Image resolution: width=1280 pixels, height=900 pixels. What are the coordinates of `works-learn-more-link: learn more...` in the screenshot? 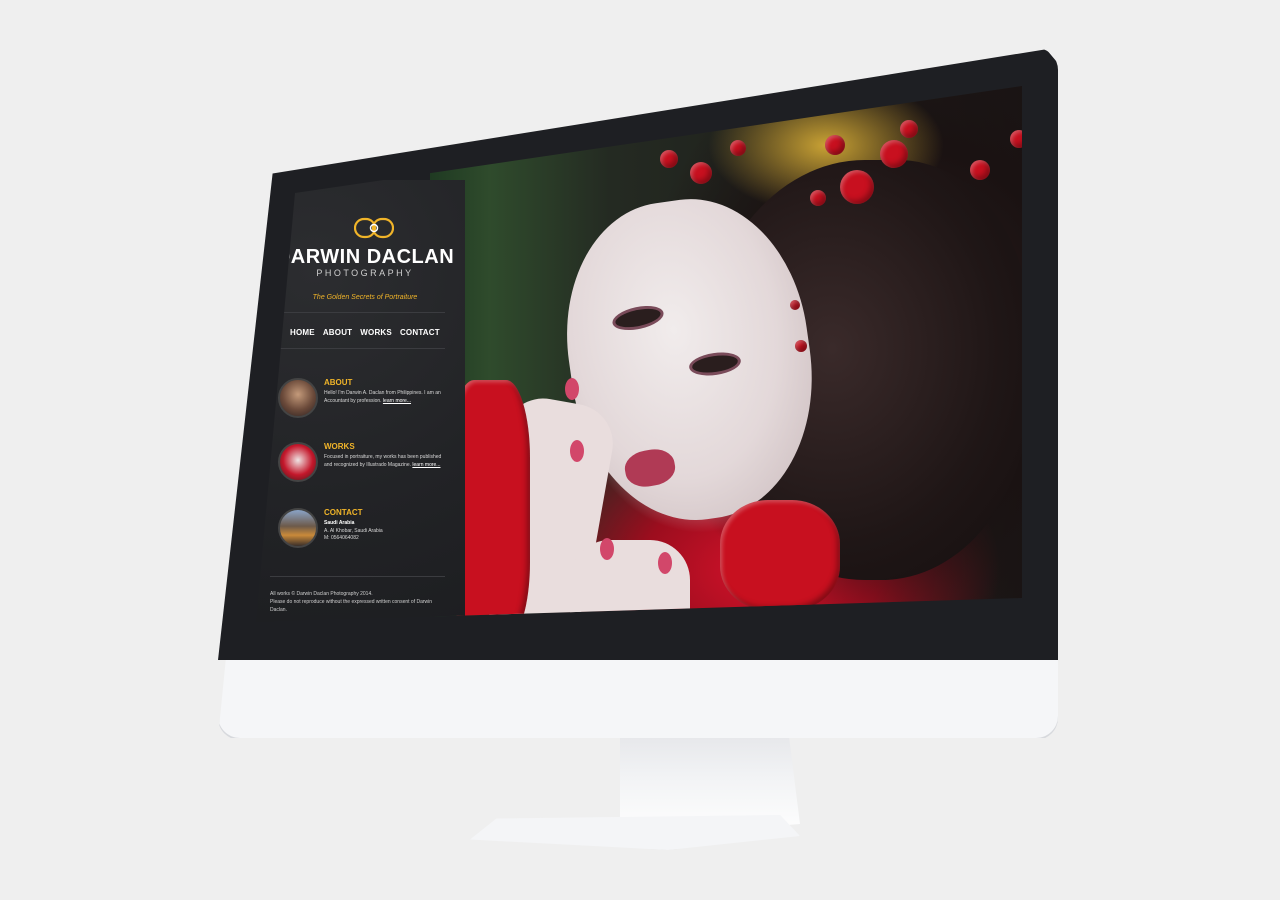 It's located at (426, 465).